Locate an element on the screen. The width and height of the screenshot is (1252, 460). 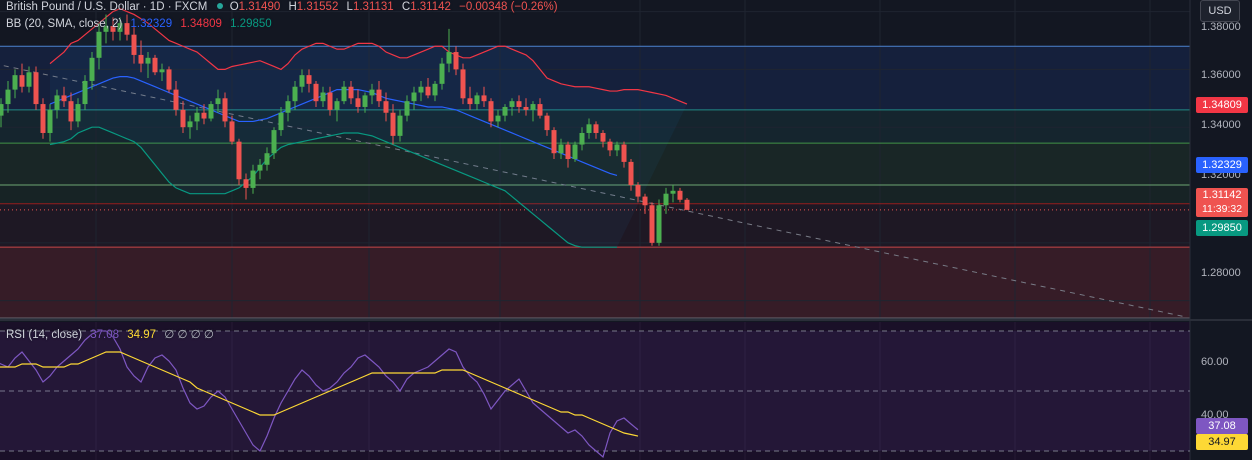
bb-label: BB (20, SMA, close, 2) is located at coordinates (64, 24).